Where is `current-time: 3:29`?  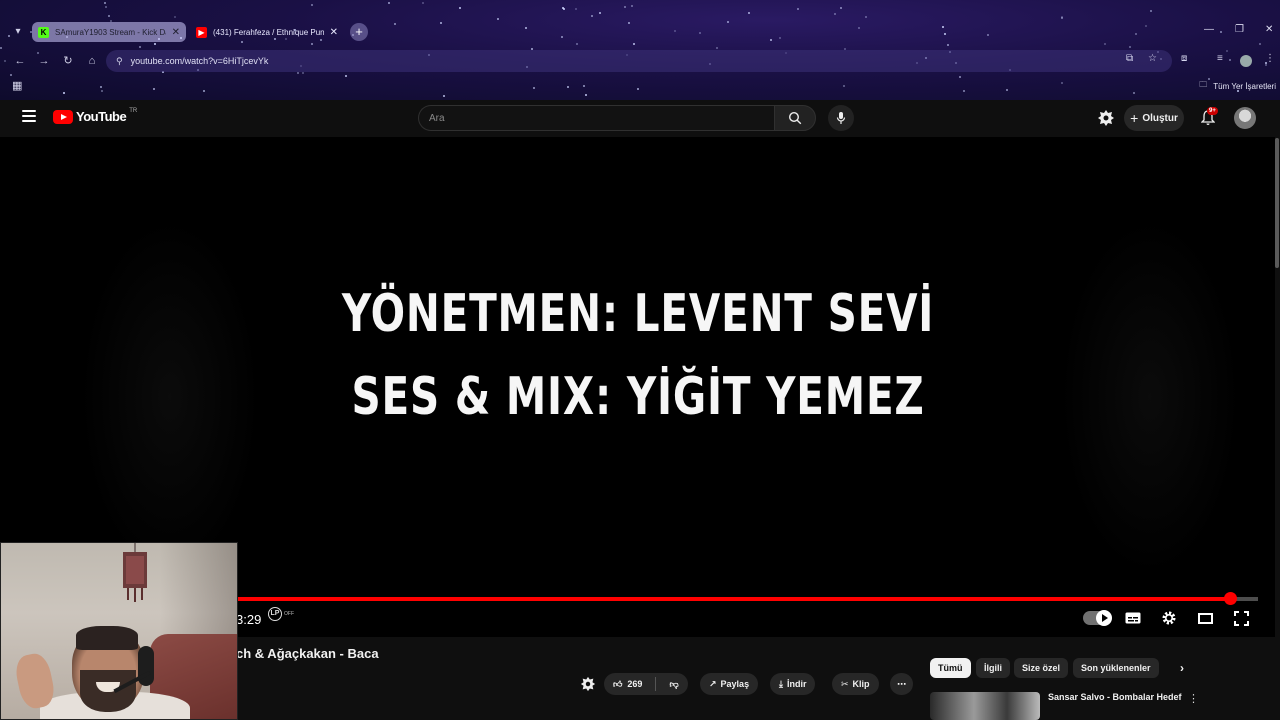
current-time: 3:29 is located at coordinates (249, 619).